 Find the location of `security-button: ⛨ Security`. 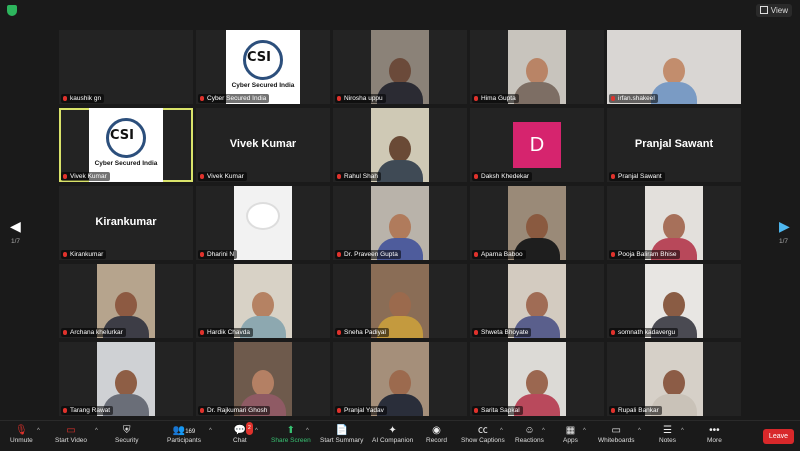

security-button: ⛨ Security is located at coordinates (126, 434).